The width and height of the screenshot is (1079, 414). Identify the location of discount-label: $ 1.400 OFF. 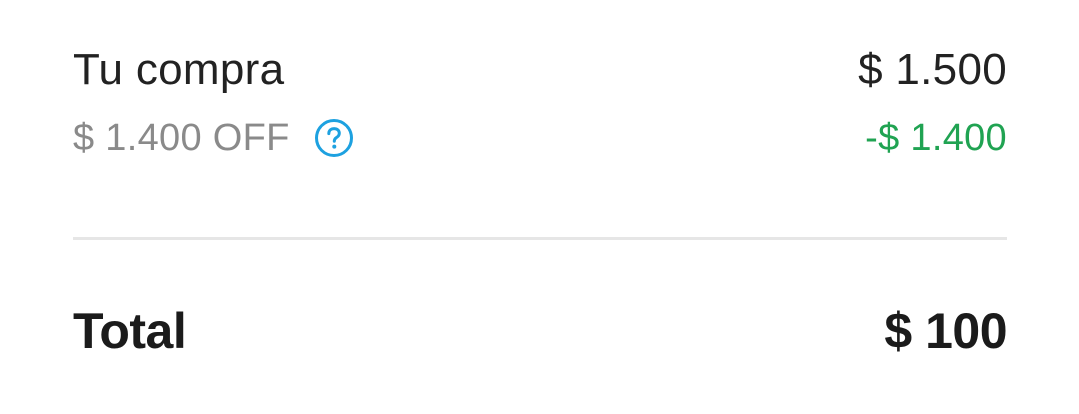
(181, 137).